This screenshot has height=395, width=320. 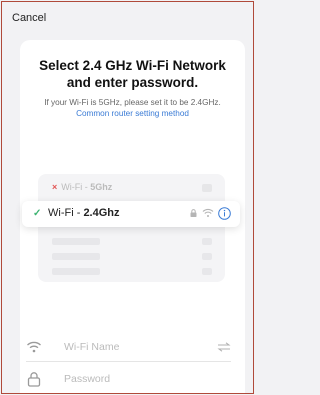 I want to click on wifi-24g-prefix: Wi-Fi -, so click(x=66, y=213).